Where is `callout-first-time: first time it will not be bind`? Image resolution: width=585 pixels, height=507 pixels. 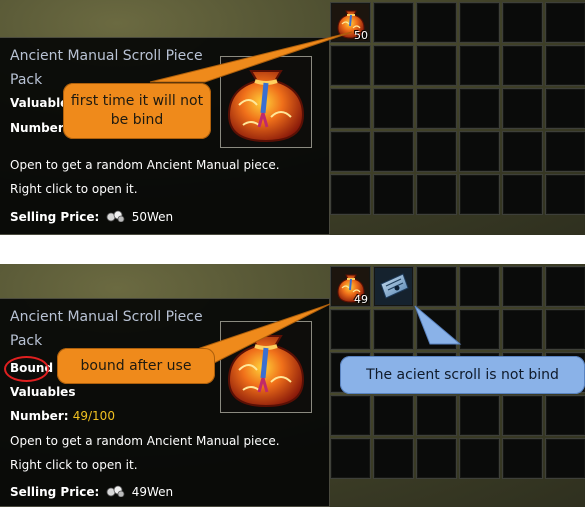 callout-first-time: first time it will not be bind is located at coordinates (137, 111).